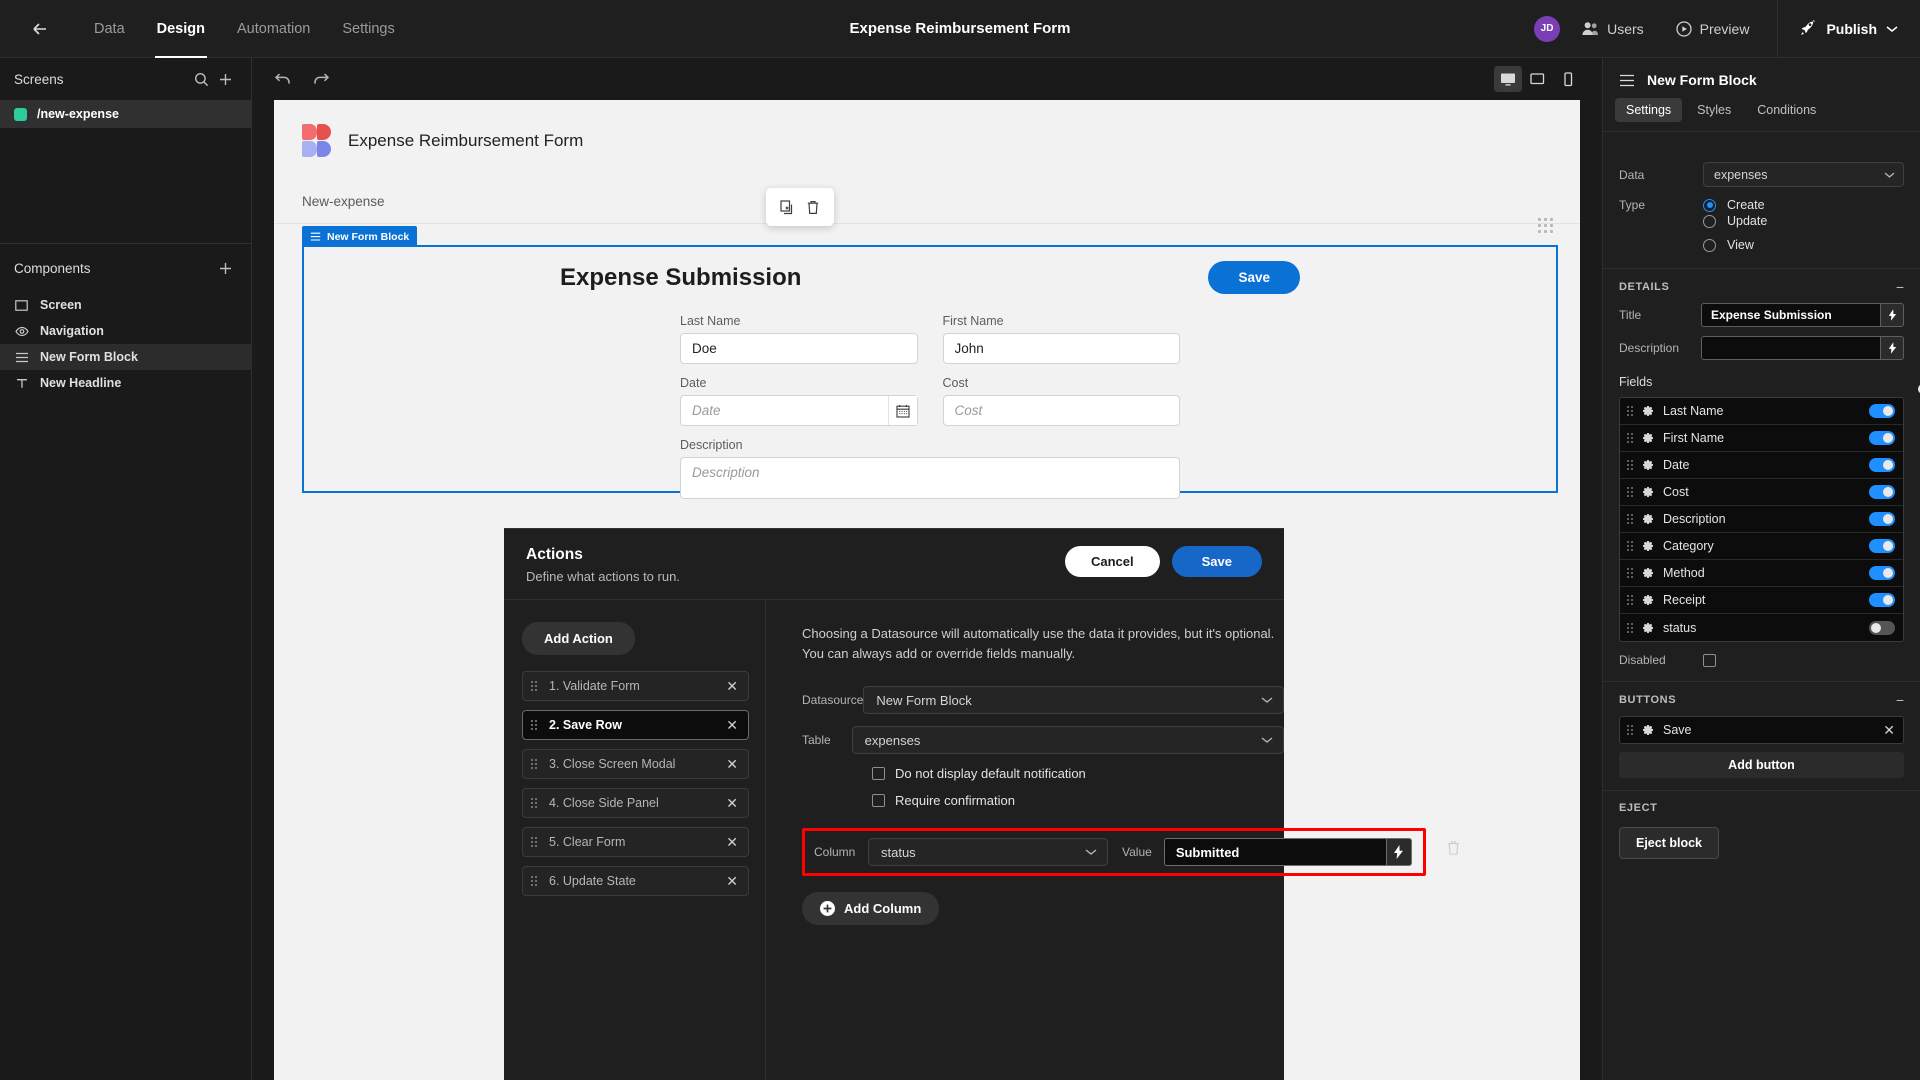  What do you see at coordinates (1709, 221) in the screenshot?
I see `radio-update` at bounding box center [1709, 221].